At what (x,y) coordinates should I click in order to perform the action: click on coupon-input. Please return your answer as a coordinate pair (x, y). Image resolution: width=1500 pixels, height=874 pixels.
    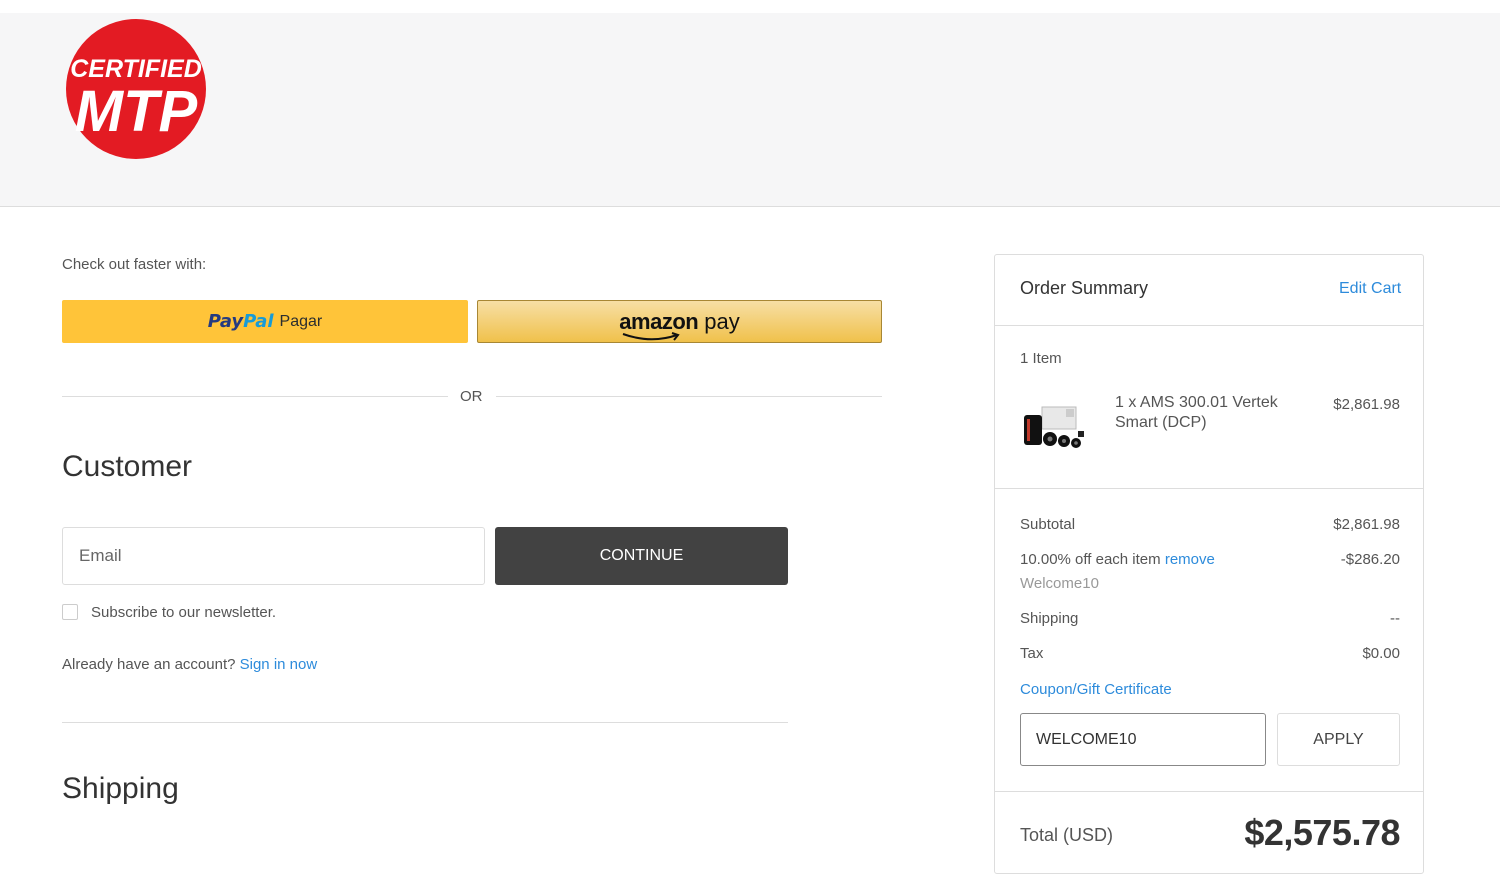
    Looking at the image, I should click on (1143, 739).